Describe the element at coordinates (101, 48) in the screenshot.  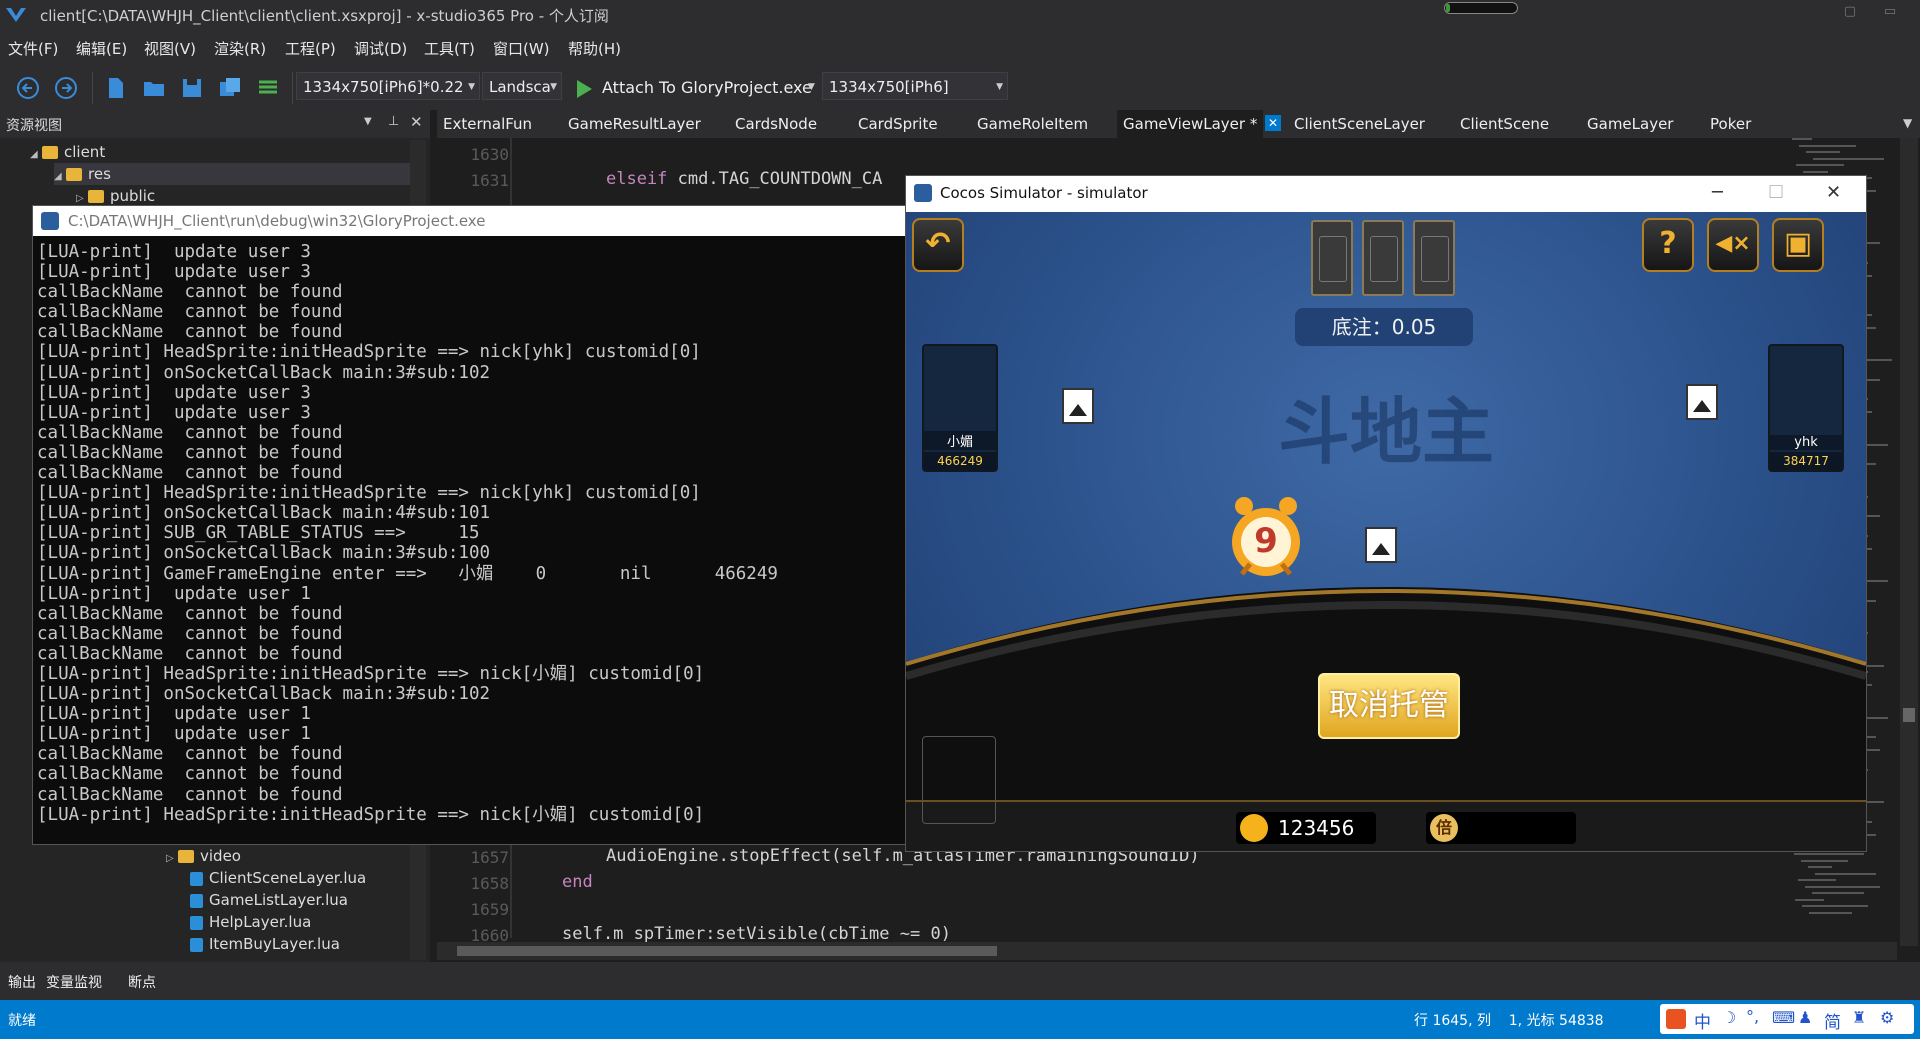
I see `menu-edit: 编辑(E)` at that location.